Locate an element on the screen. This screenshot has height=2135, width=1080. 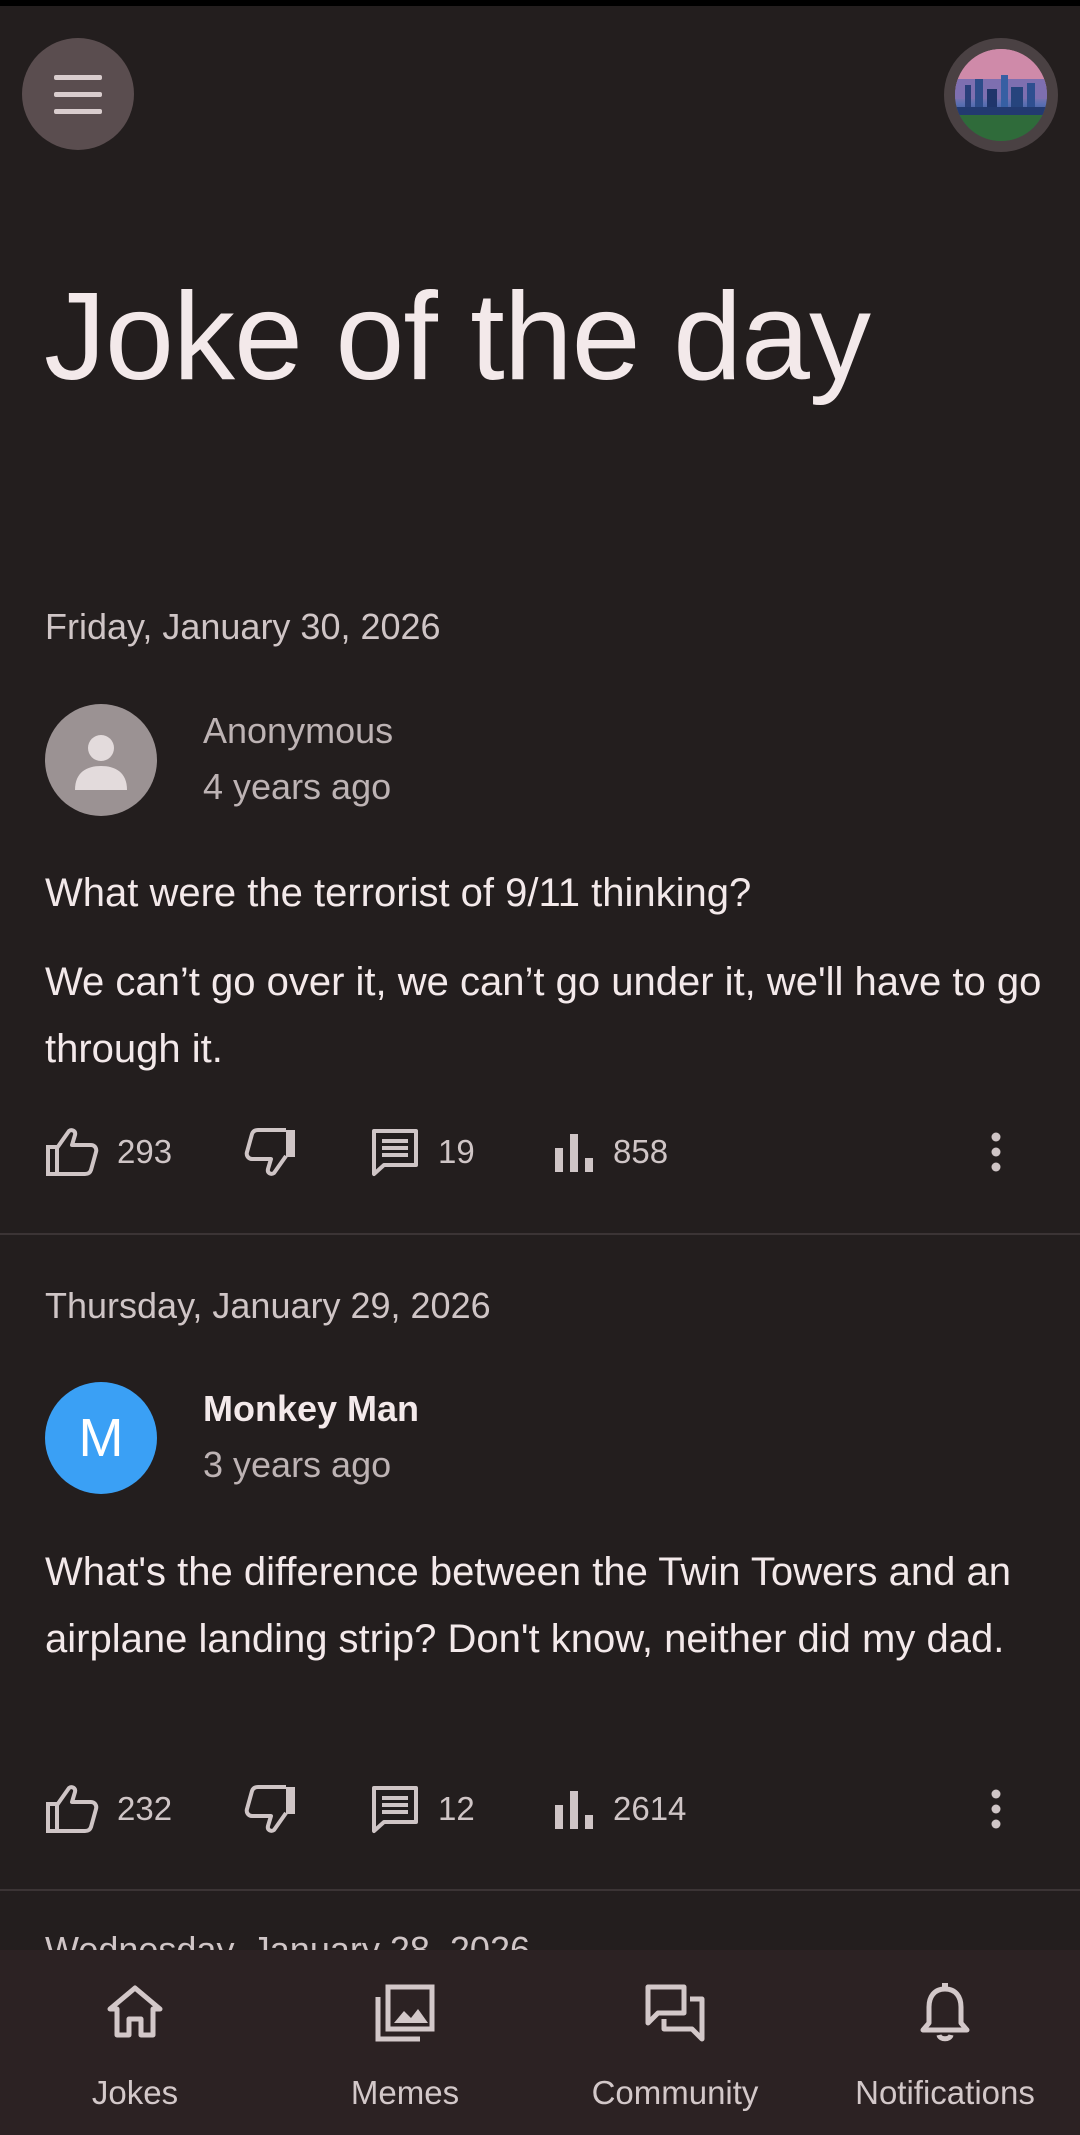
author-name: Anonymous is located at coordinates (298, 731).